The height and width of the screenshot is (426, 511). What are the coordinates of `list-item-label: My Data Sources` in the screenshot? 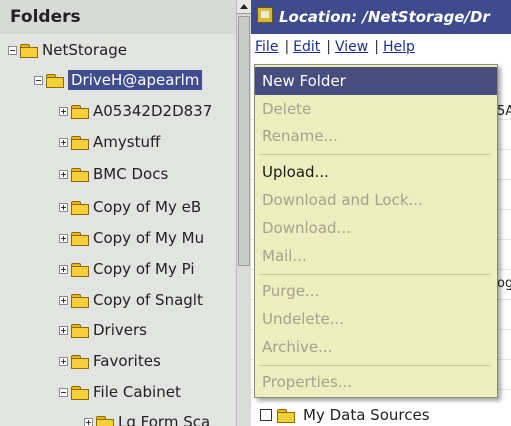 It's located at (366, 415).